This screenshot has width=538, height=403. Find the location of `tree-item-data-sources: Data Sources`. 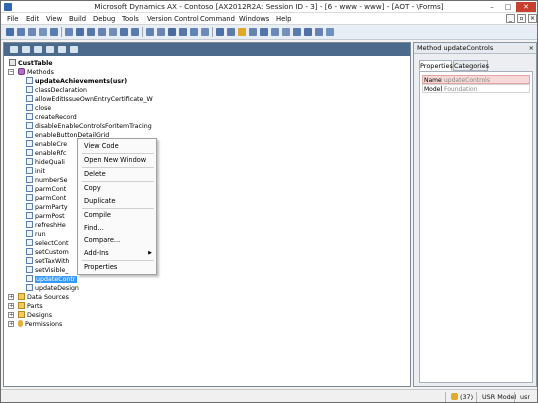

tree-item-data-sources: Data Sources is located at coordinates (43, 297).